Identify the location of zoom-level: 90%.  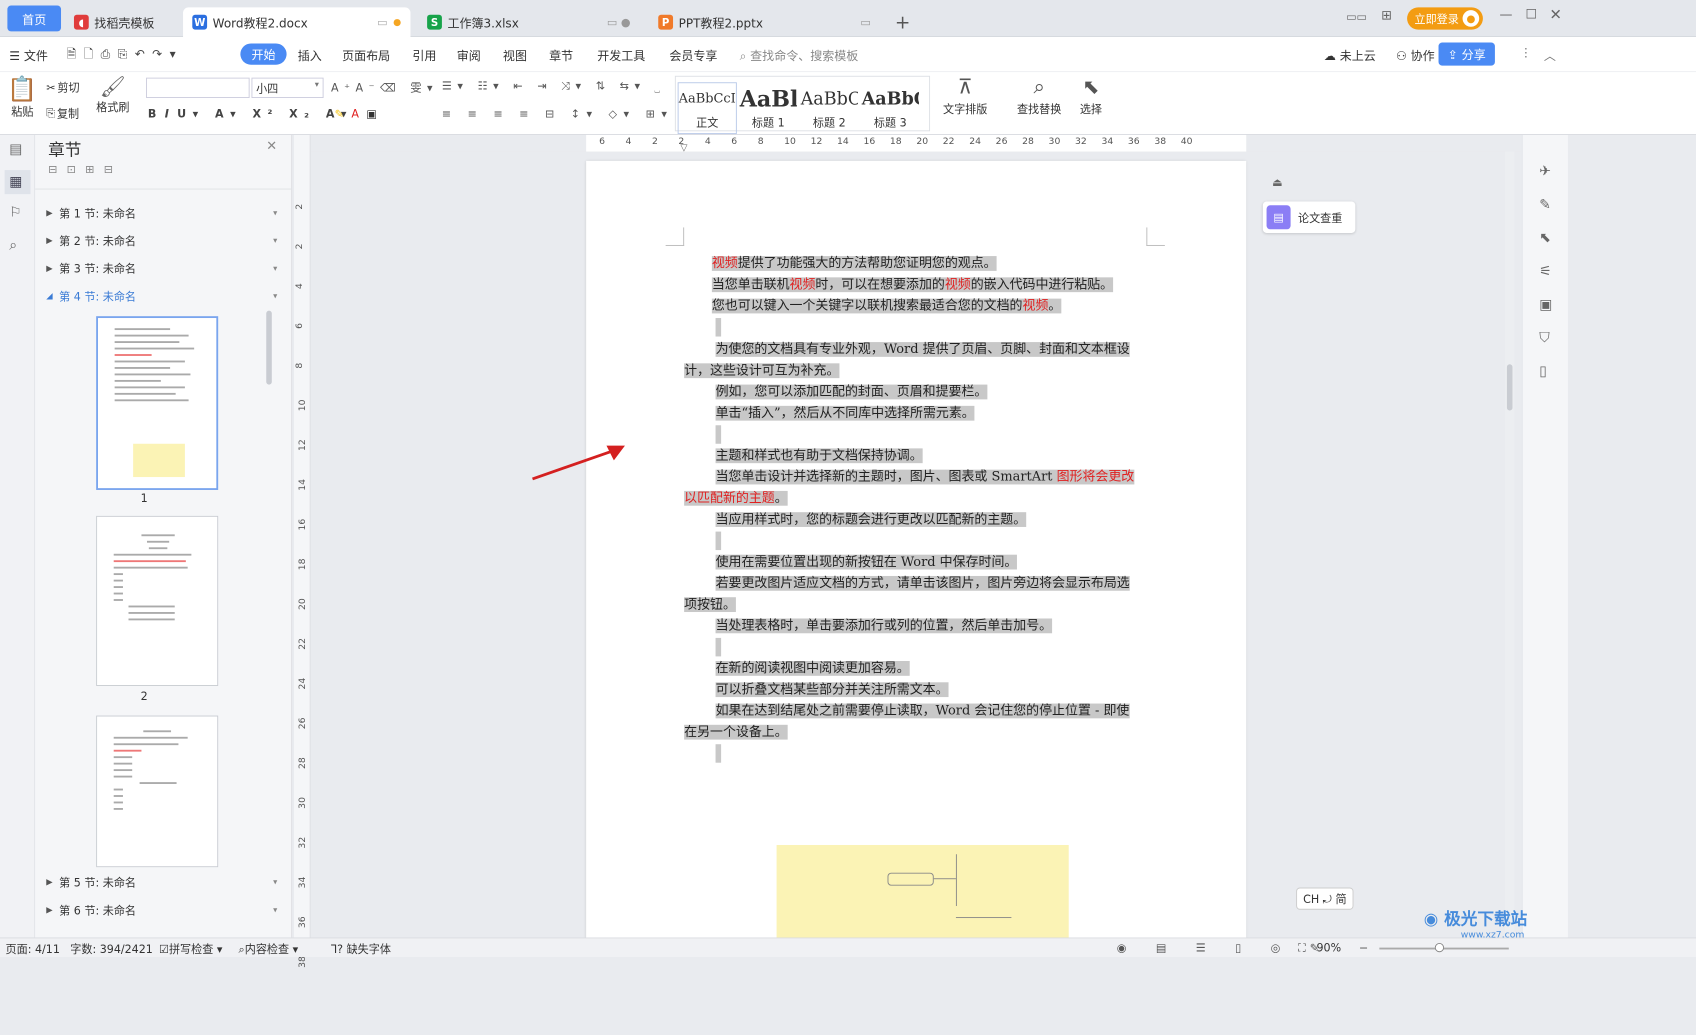
(1328, 947).